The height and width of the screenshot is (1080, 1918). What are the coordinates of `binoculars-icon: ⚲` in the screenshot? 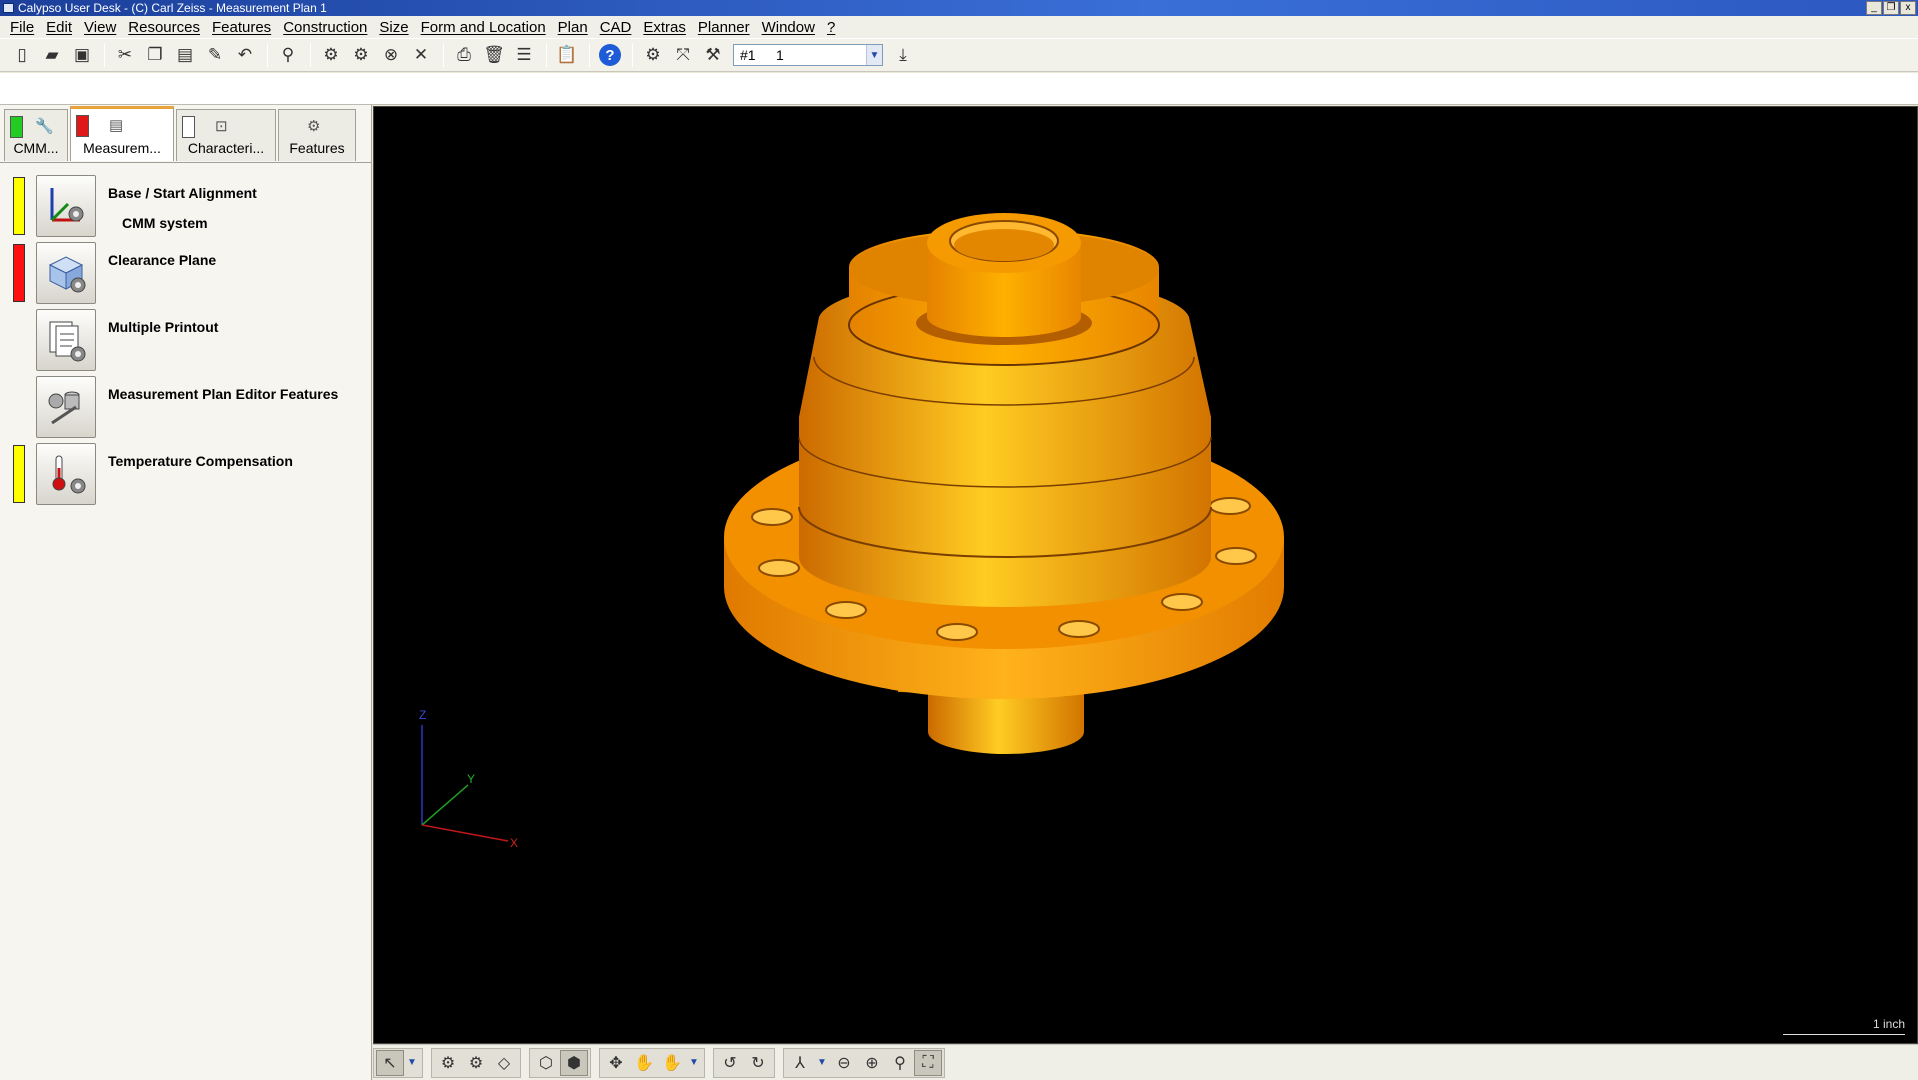 It's located at (288, 55).